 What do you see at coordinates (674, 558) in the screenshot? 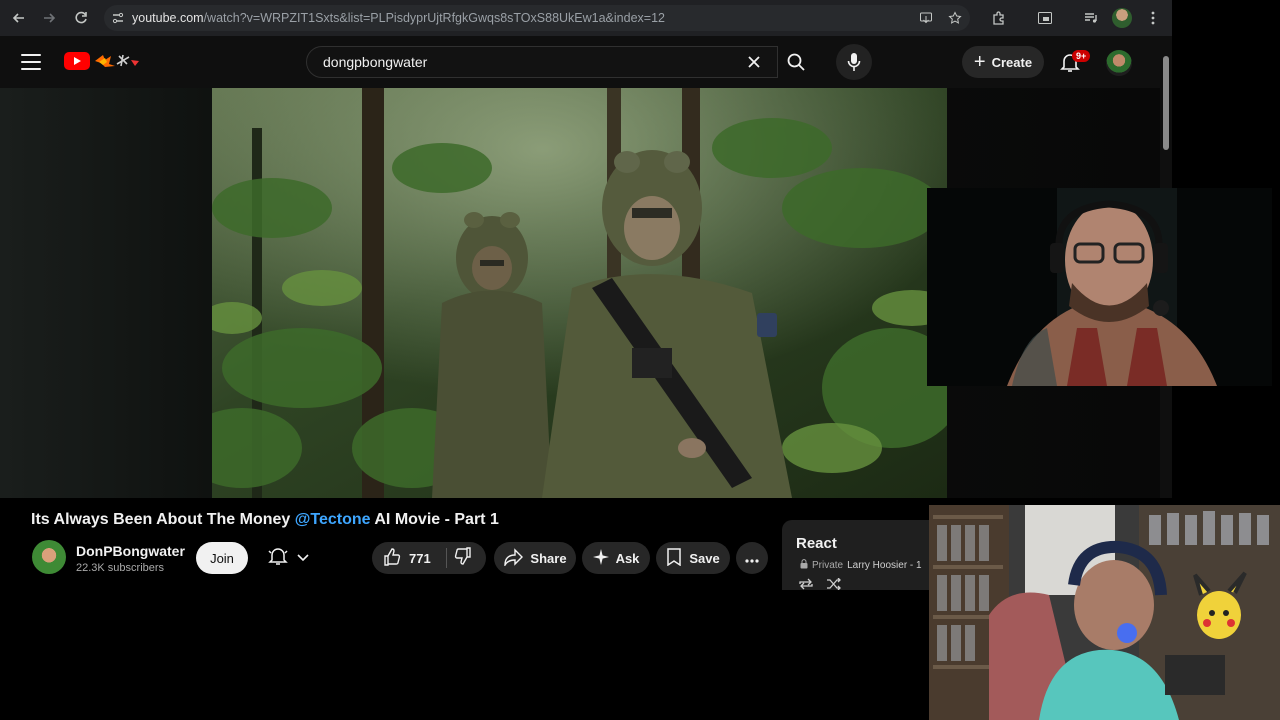
I see `bookmark-icon` at bounding box center [674, 558].